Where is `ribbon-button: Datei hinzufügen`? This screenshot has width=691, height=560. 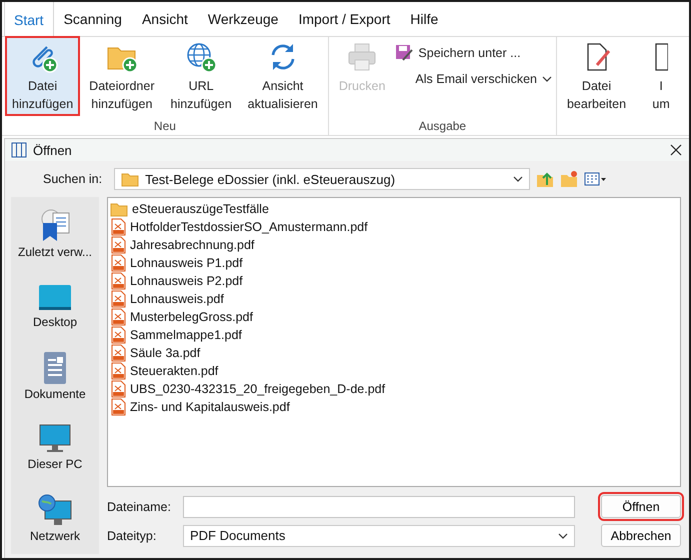 ribbon-button: Datei hinzufügen is located at coordinates (43, 76).